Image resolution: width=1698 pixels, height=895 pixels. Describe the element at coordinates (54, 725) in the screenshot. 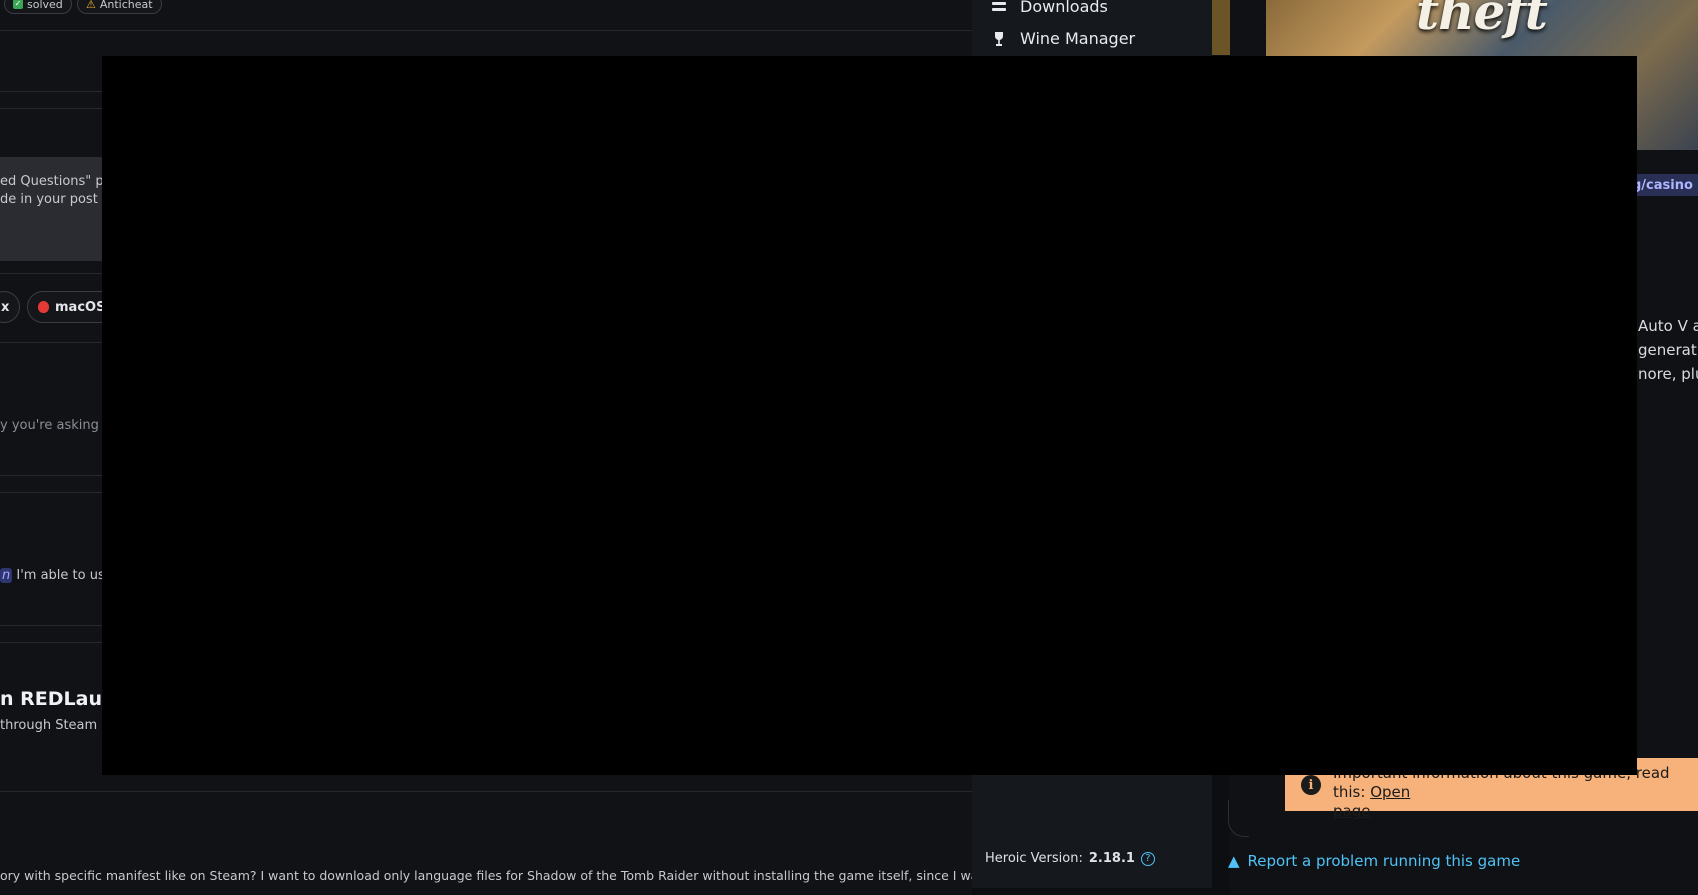

I see `thread-snippet: through Steam s` at that location.